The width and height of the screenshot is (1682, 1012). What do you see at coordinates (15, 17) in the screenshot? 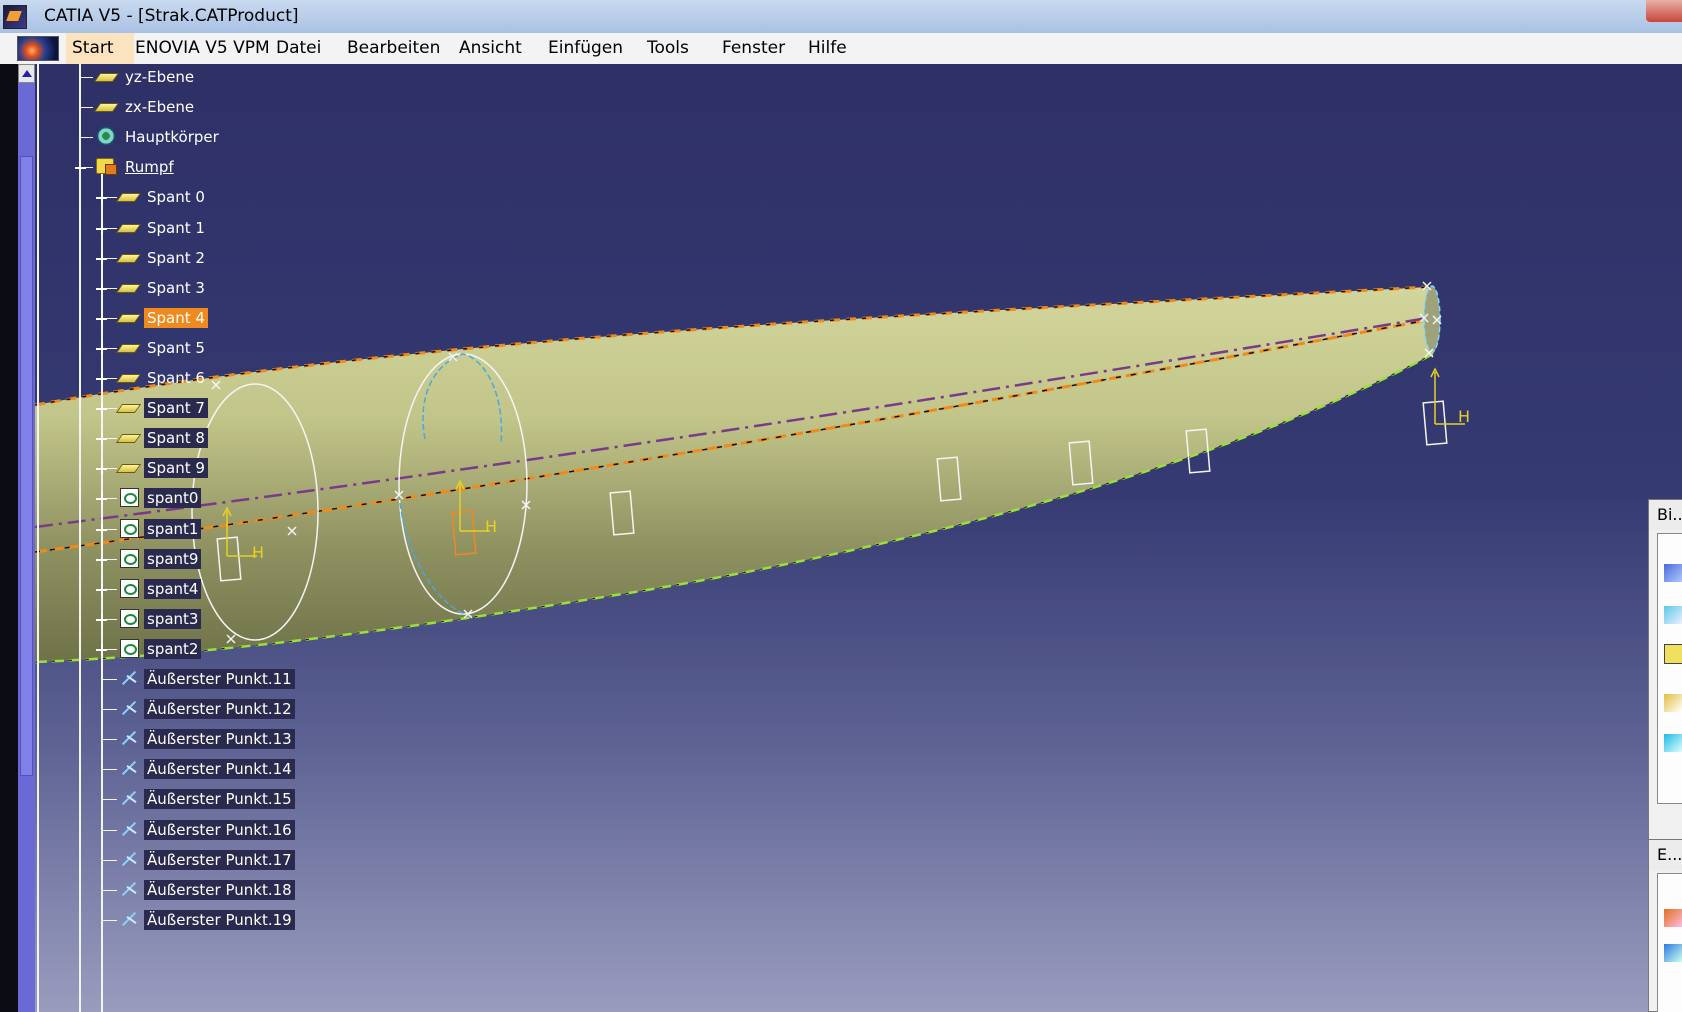
I see `catia-app-icon` at bounding box center [15, 17].